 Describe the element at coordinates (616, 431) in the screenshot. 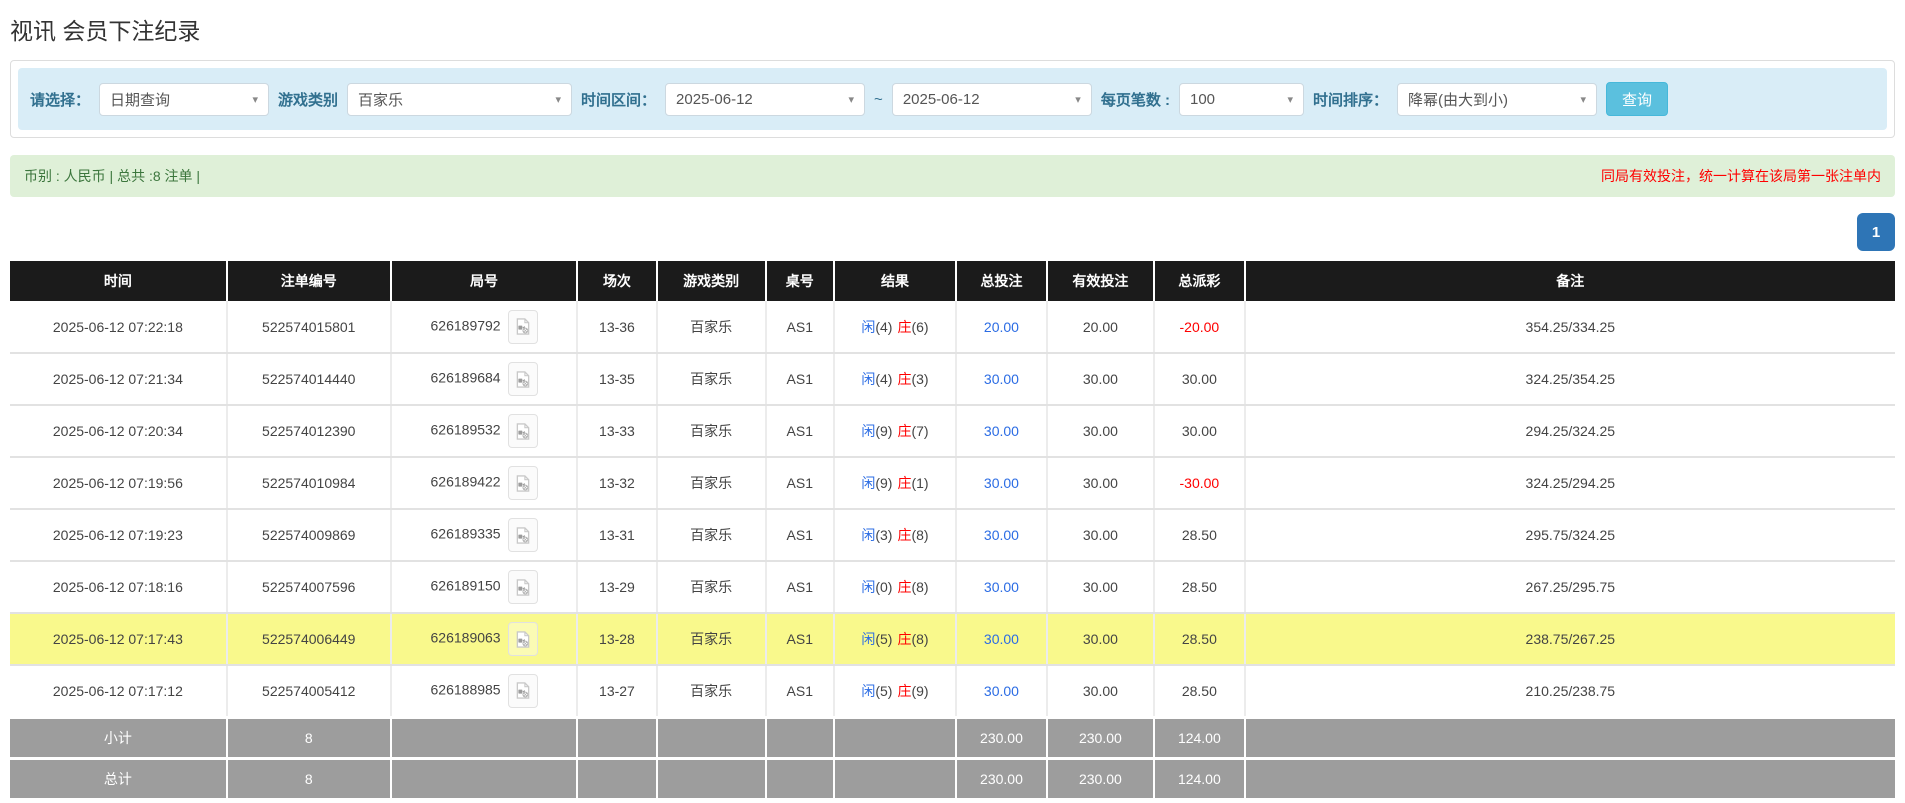

I see `cell-session: 13-33` at that location.